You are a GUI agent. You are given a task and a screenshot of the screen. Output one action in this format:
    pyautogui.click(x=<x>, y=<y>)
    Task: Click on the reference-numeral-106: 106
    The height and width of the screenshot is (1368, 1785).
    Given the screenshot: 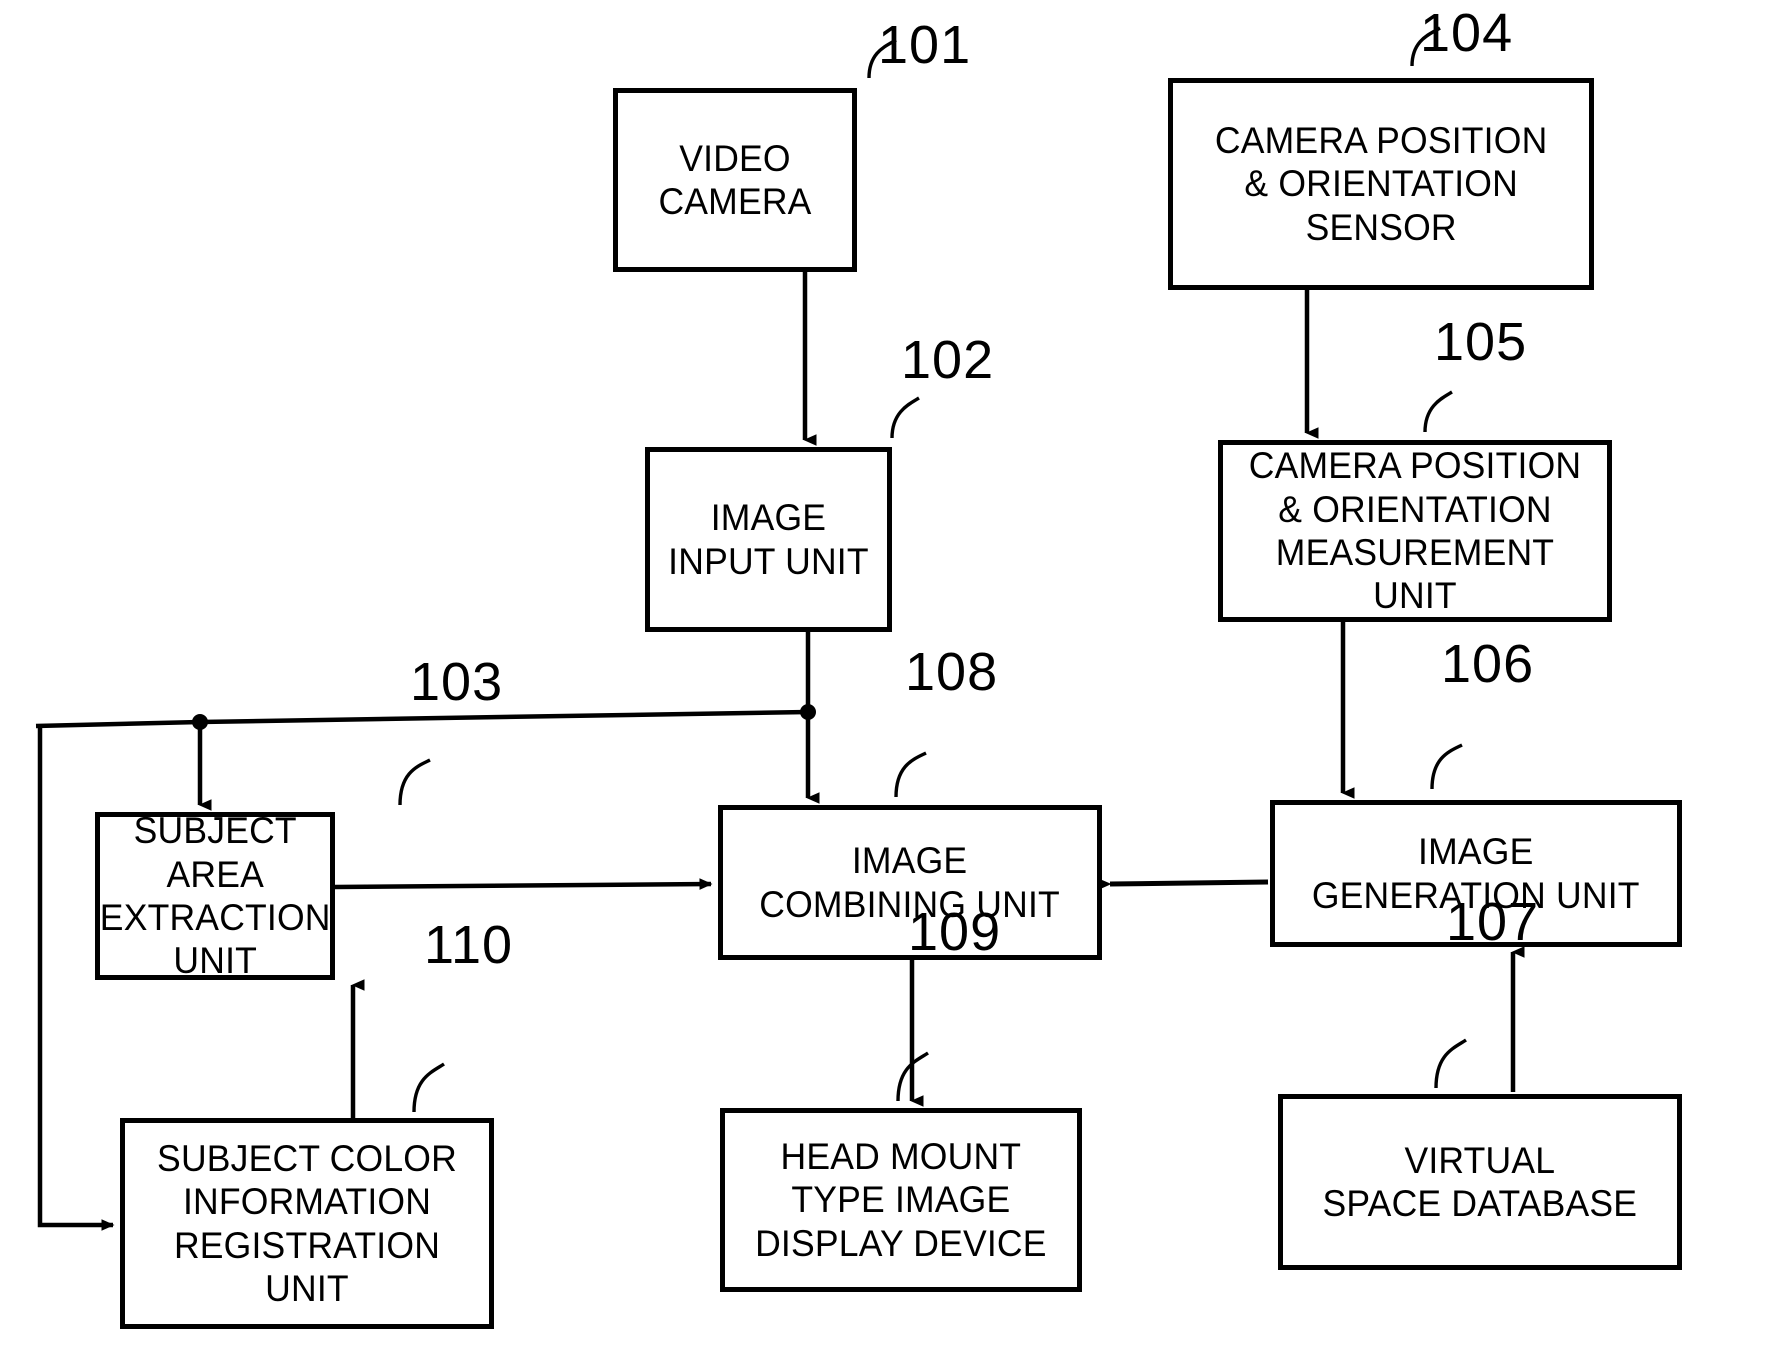 What is the action you would take?
    pyautogui.click(x=1488, y=664)
    